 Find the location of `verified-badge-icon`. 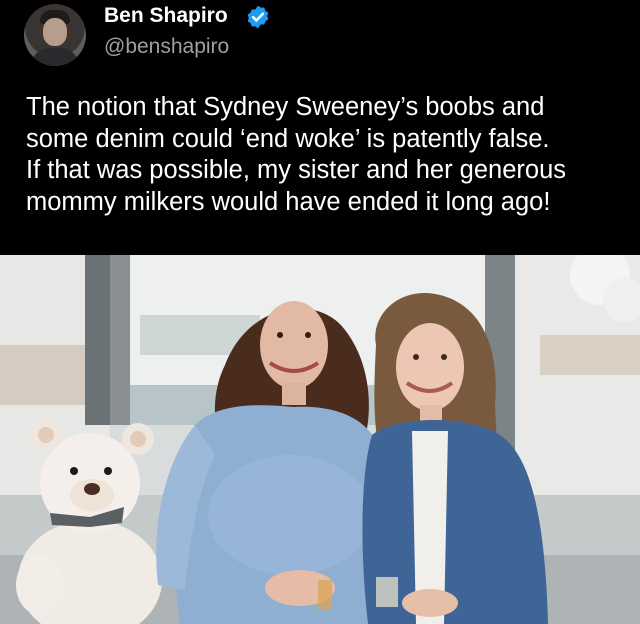

verified-badge-icon is located at coordinates (258, 17).